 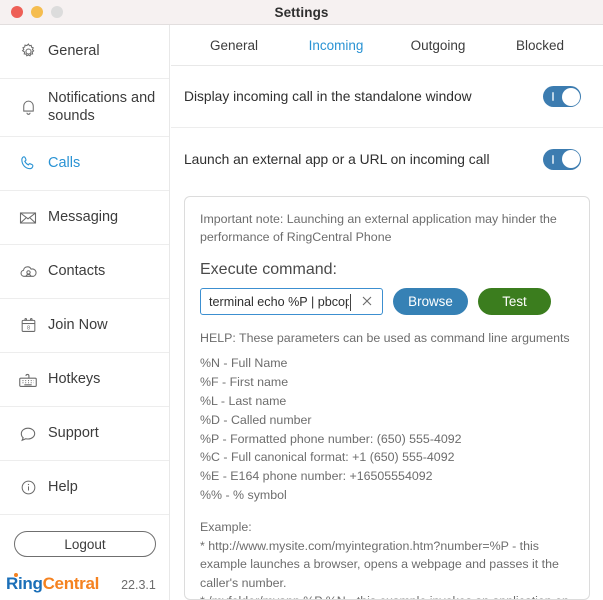 I want to click on tab-incoming: Incoming, so click(x=336, y=45).